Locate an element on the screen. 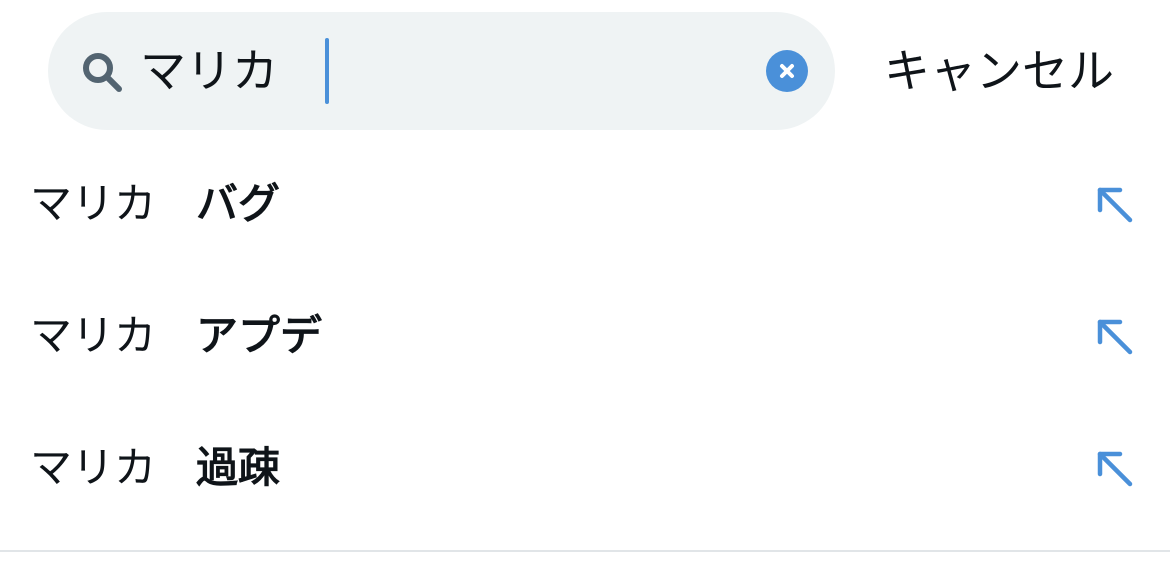 This screenshot has height=575, width=1170. search-input is located at coordinates (230, 71).